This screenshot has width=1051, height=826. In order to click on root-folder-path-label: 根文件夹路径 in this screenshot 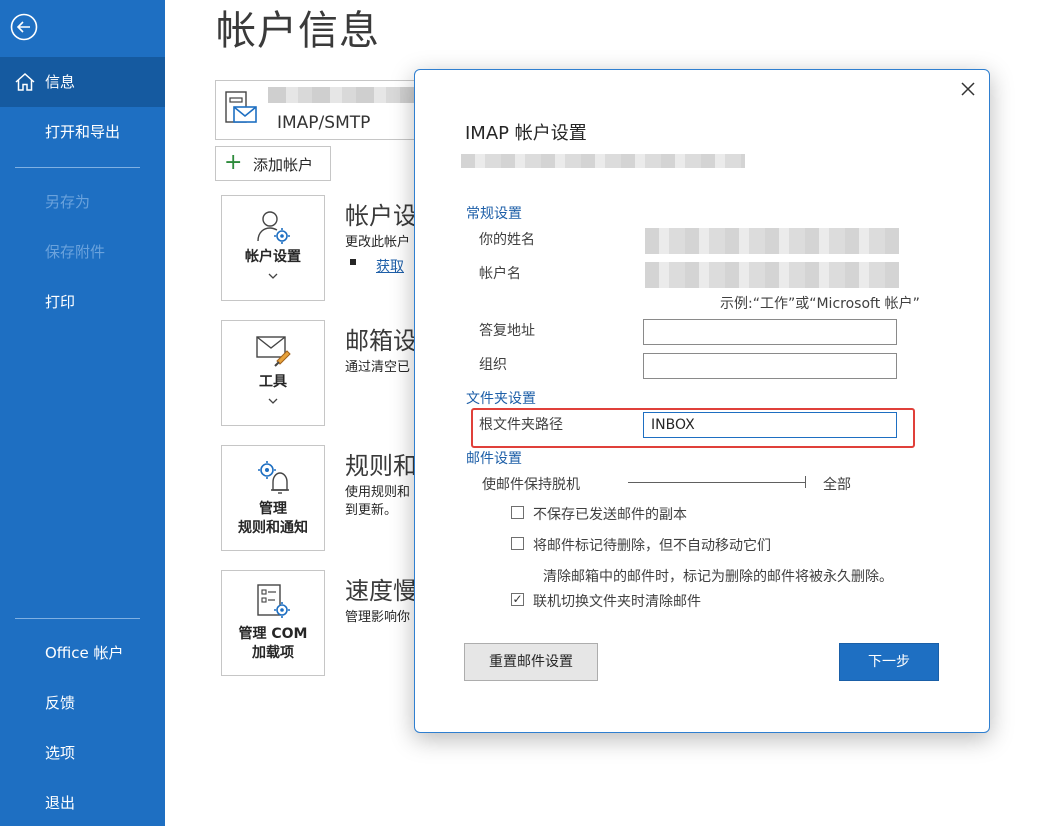, I will do `click(521, 425)`.